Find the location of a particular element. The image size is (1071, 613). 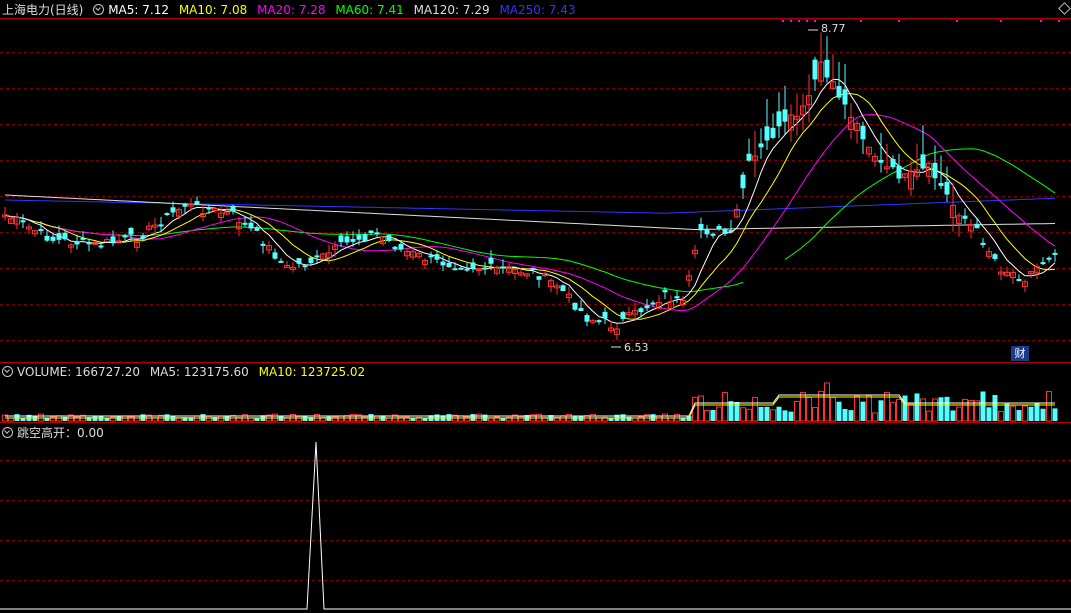

volume-ma10-value: MA10: 123725.02 is located at coordinates (312, 372).